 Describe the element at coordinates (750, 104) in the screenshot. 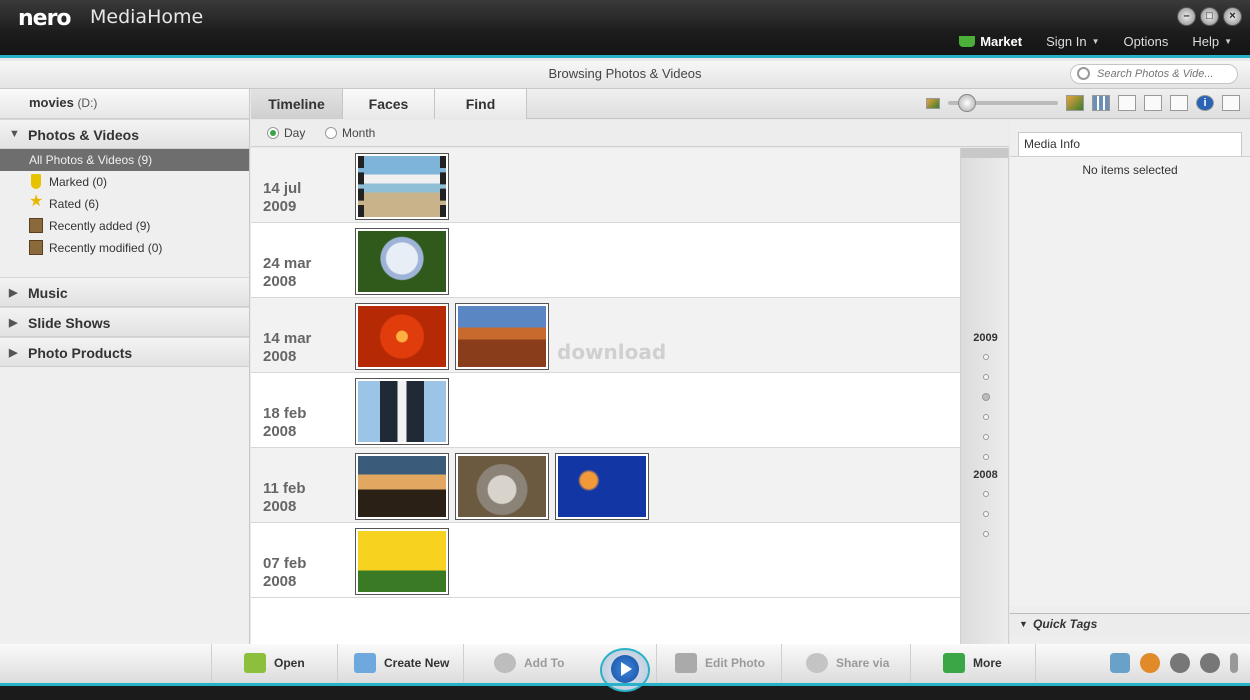

I see `tab-bar: Timeline Faces Find i` at that location.